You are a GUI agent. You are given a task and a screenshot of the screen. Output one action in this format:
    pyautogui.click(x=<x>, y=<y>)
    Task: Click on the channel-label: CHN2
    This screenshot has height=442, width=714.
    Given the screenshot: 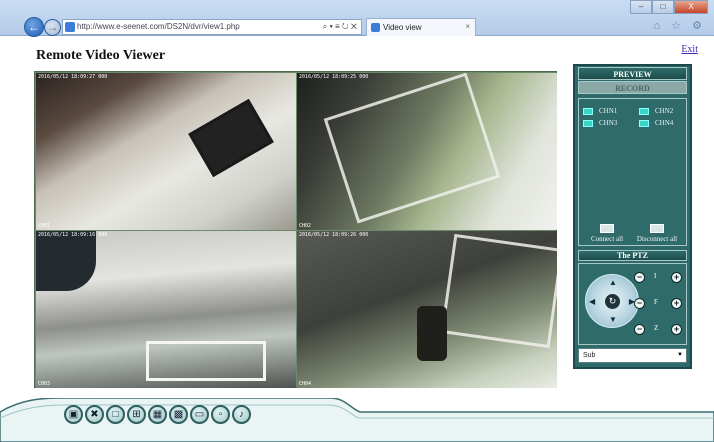 What is the action you would take?
    pyautogui.click(x=664, y=111)
    